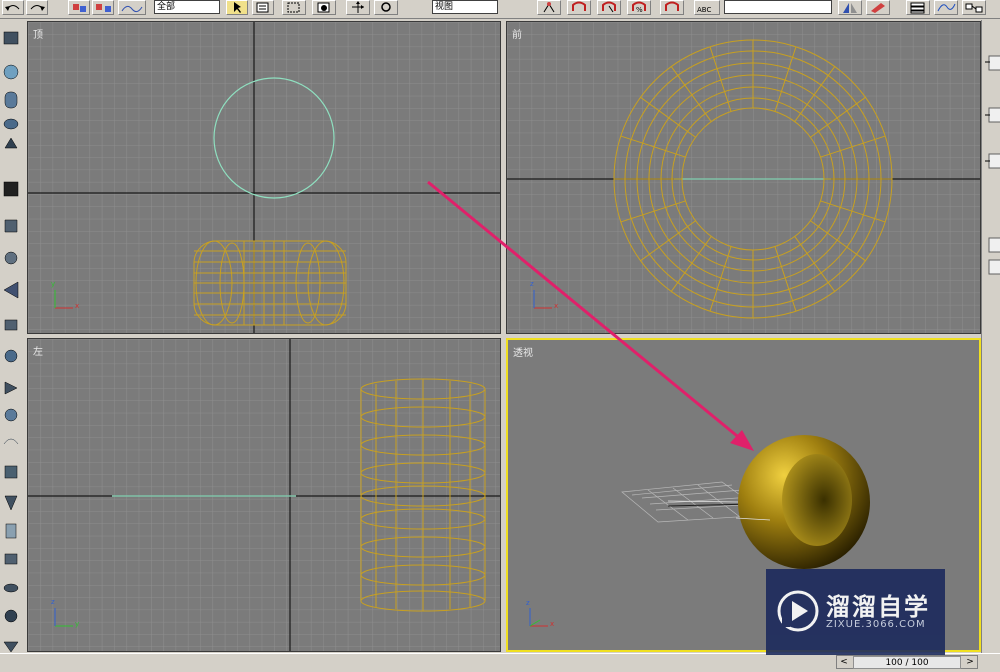  Describe the element at coordinates (465, 7) in the screenshot. I see `reference-coordinate-dropdown: 视图` at that location.